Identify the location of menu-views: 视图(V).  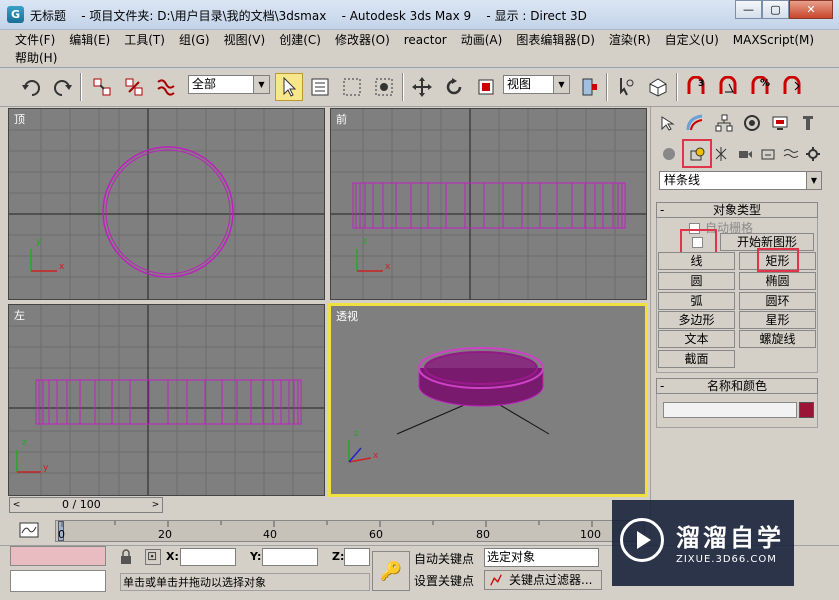
(245, 40).